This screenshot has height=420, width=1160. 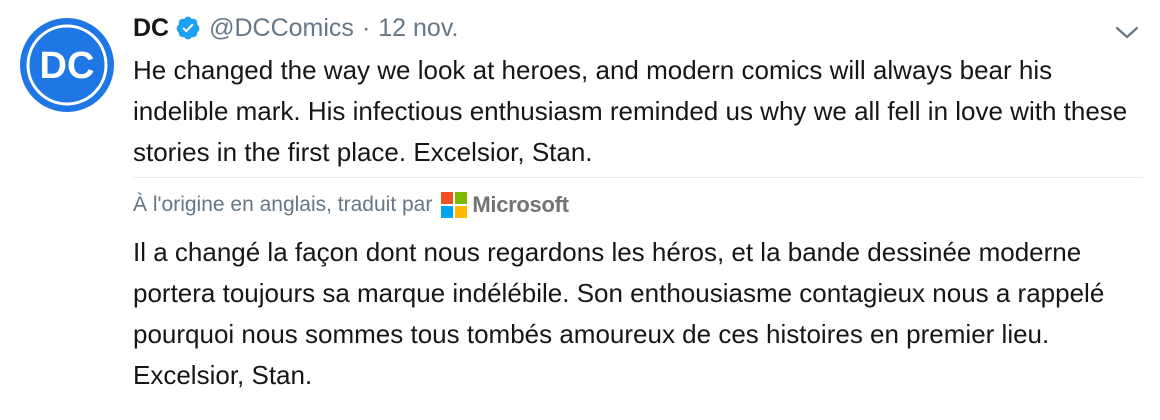 What do you see at coordinates (454, 205) in the screenshot?
I see `microsoft-logo-icon` at bounding box center [454, 205].